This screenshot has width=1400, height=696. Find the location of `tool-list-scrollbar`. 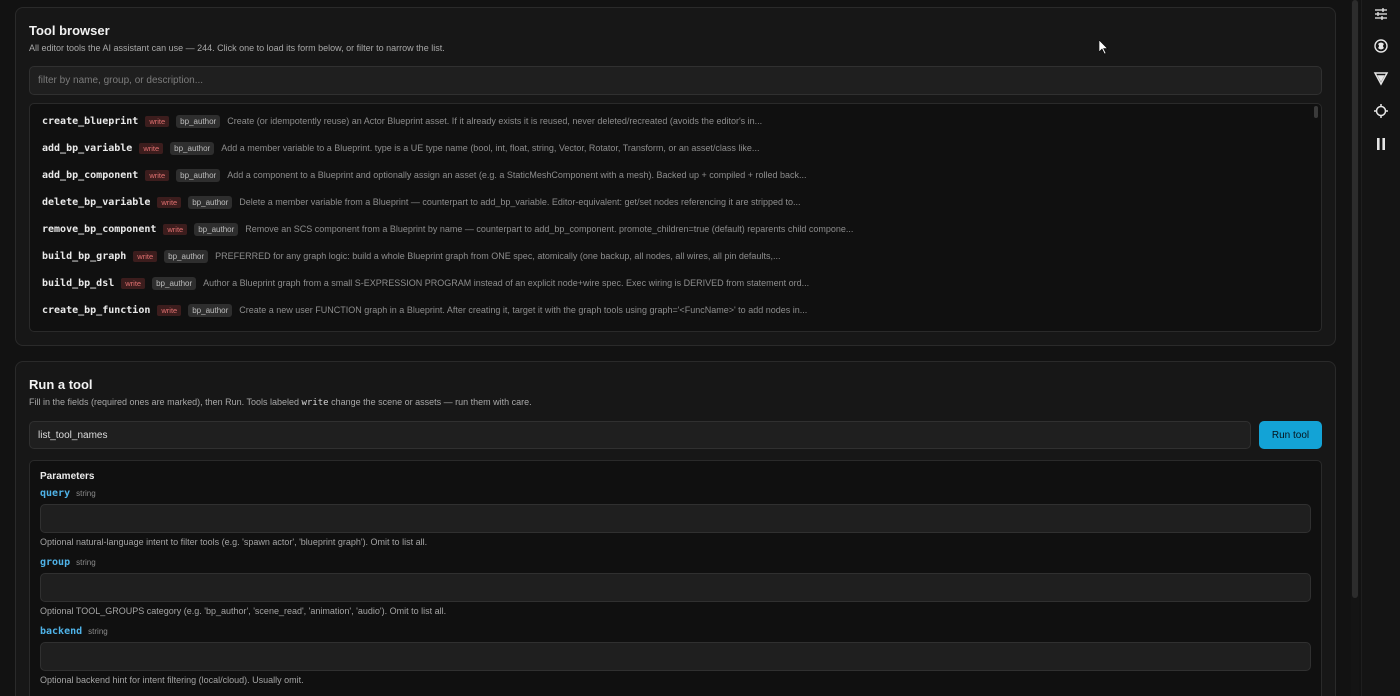

tool-list-scrollbar is located at coordinates (1316, 112).